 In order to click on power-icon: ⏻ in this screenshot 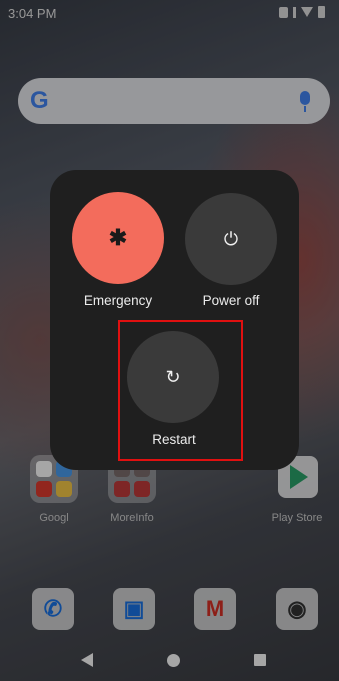, I will do `click(231, 238)`.